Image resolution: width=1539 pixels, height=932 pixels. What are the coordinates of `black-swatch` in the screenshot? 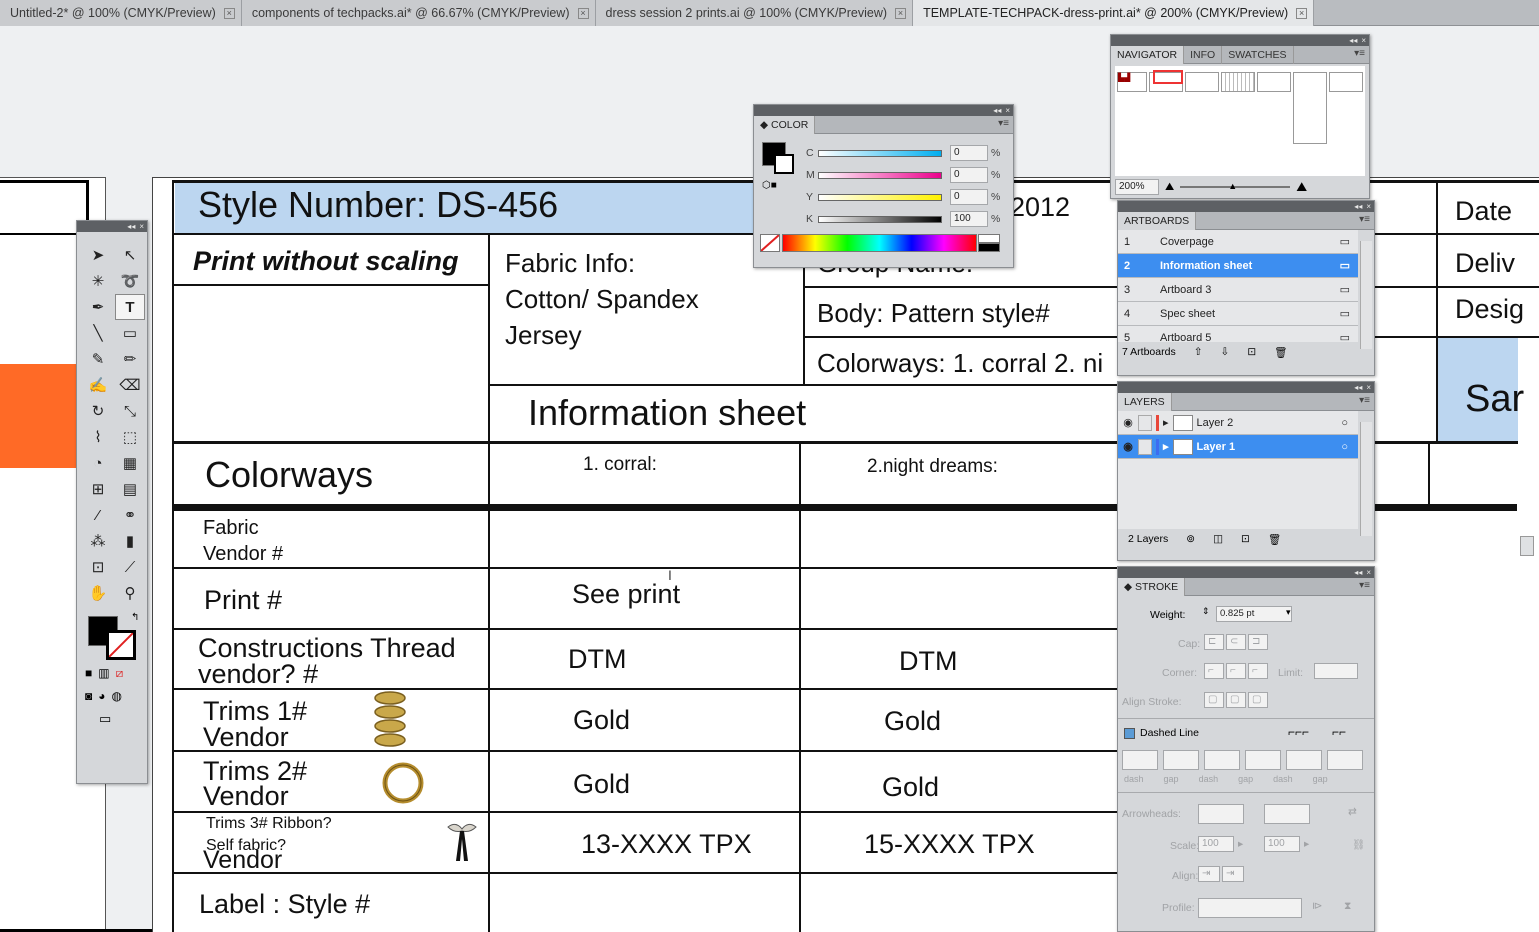 It's located at (989, 247).